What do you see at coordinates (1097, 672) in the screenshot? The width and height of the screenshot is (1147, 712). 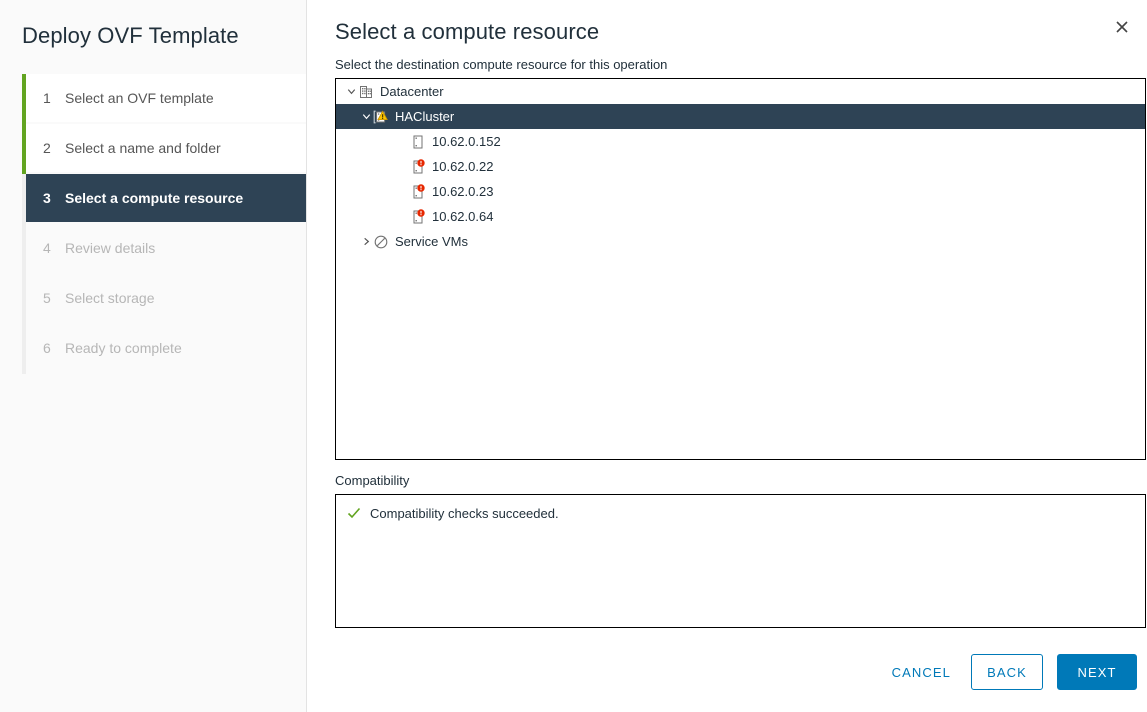 I see `next-button: NEXT` at bounding box center [1097, 672].